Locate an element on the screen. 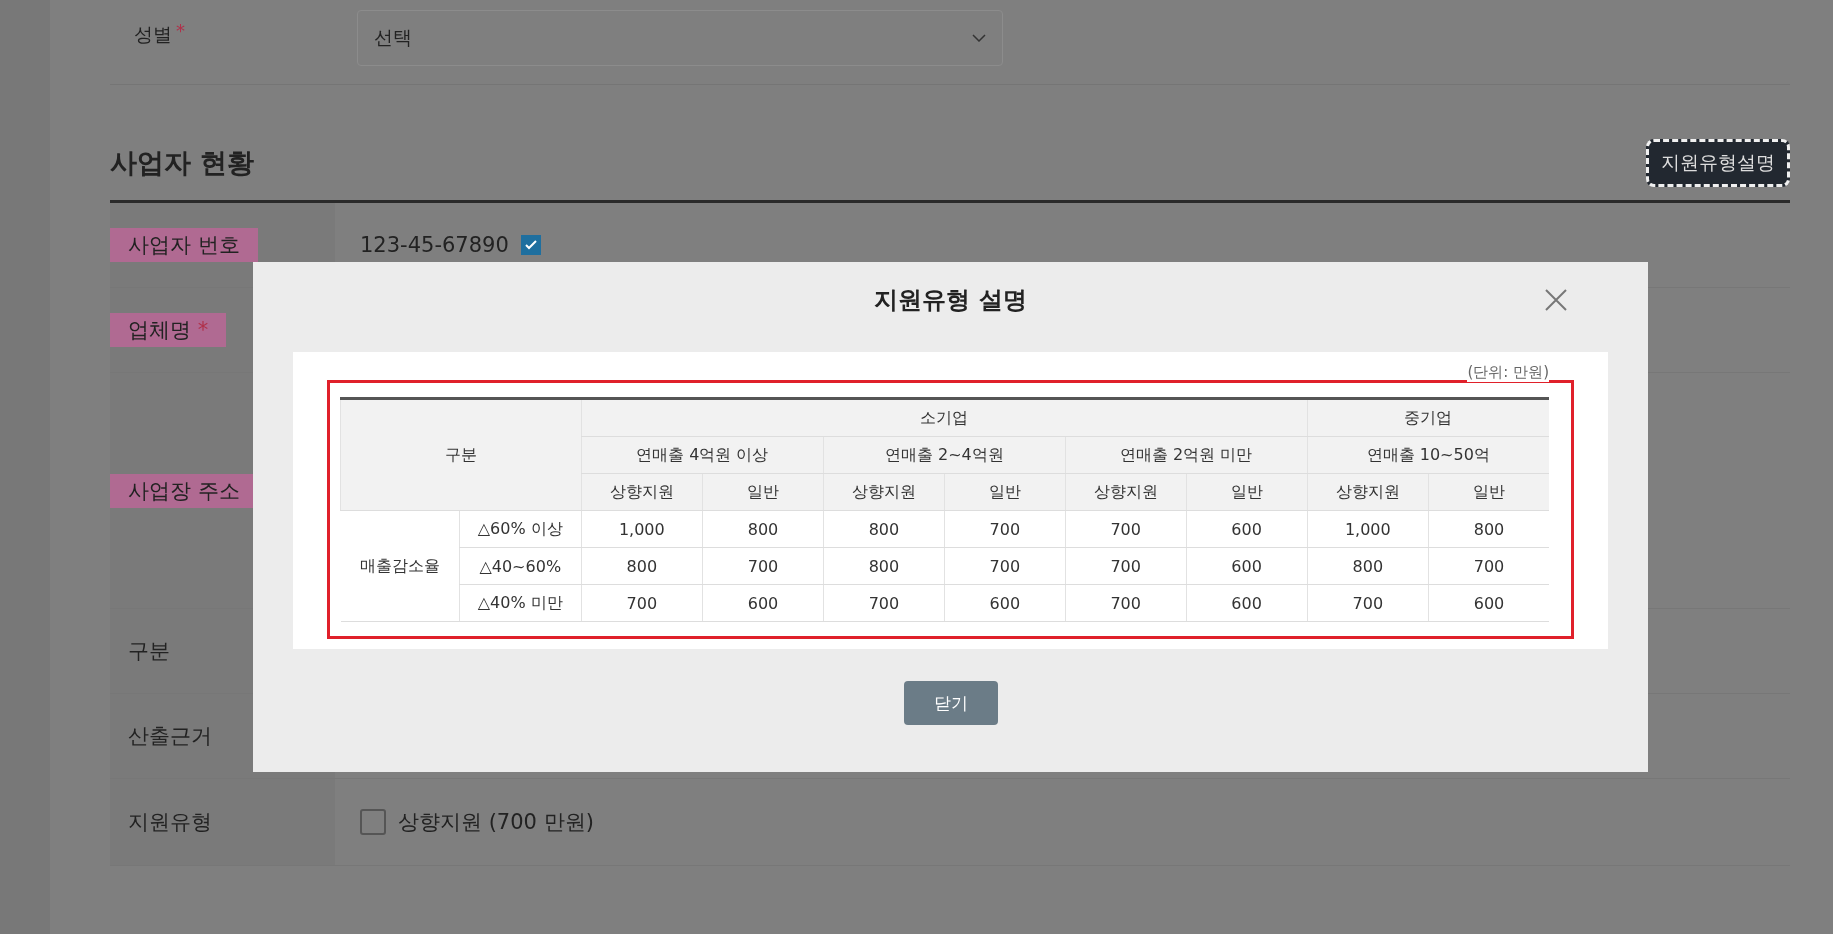 The image size is (1833, 934). table-header: 구분 is located at coordinates (461, 454).